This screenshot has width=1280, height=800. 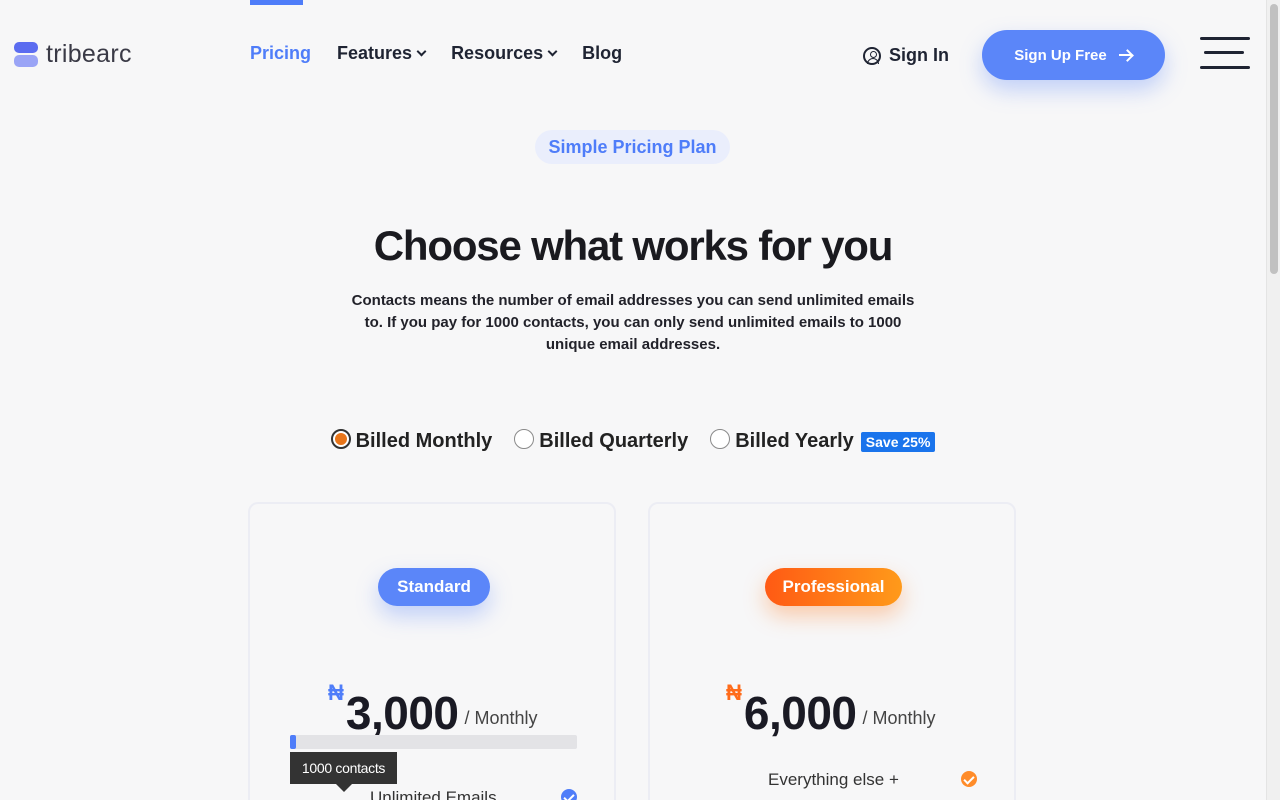 I want to click on feature-item: Everything else +, so click(x=833, y=779).